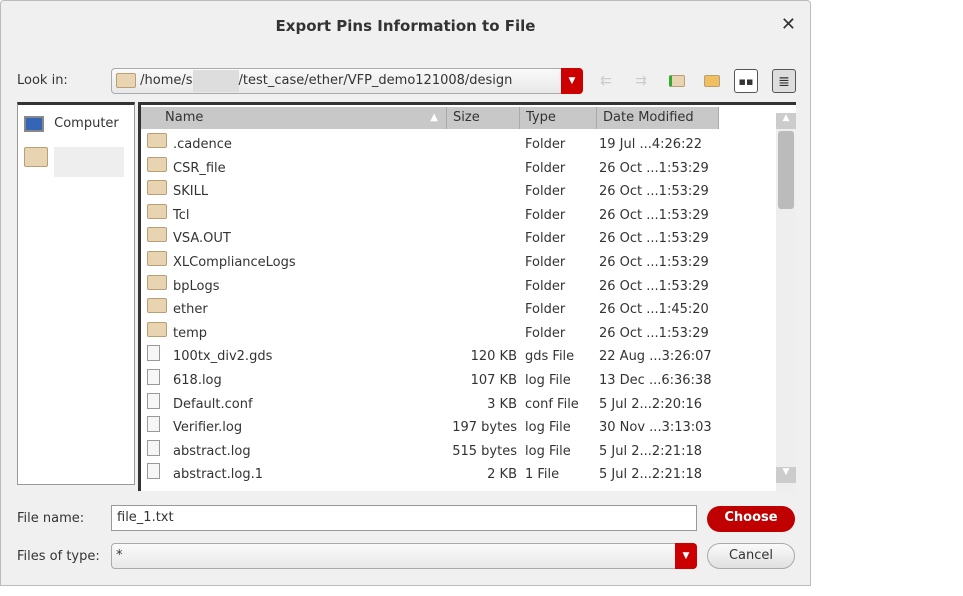 The image size is (963, 596). I want to click on file-name: Tcl, so click(181, 215).